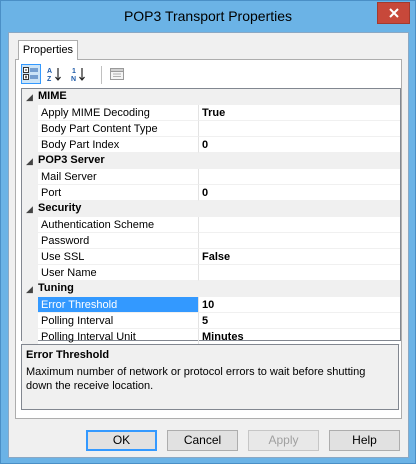  I want to click on window-title: POP3 Transport Properties, so click(208, 16).